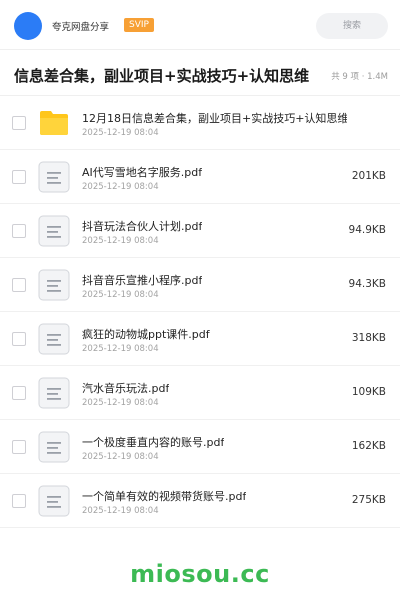  I want to click on file-size: 275KB, so click(368, 500).